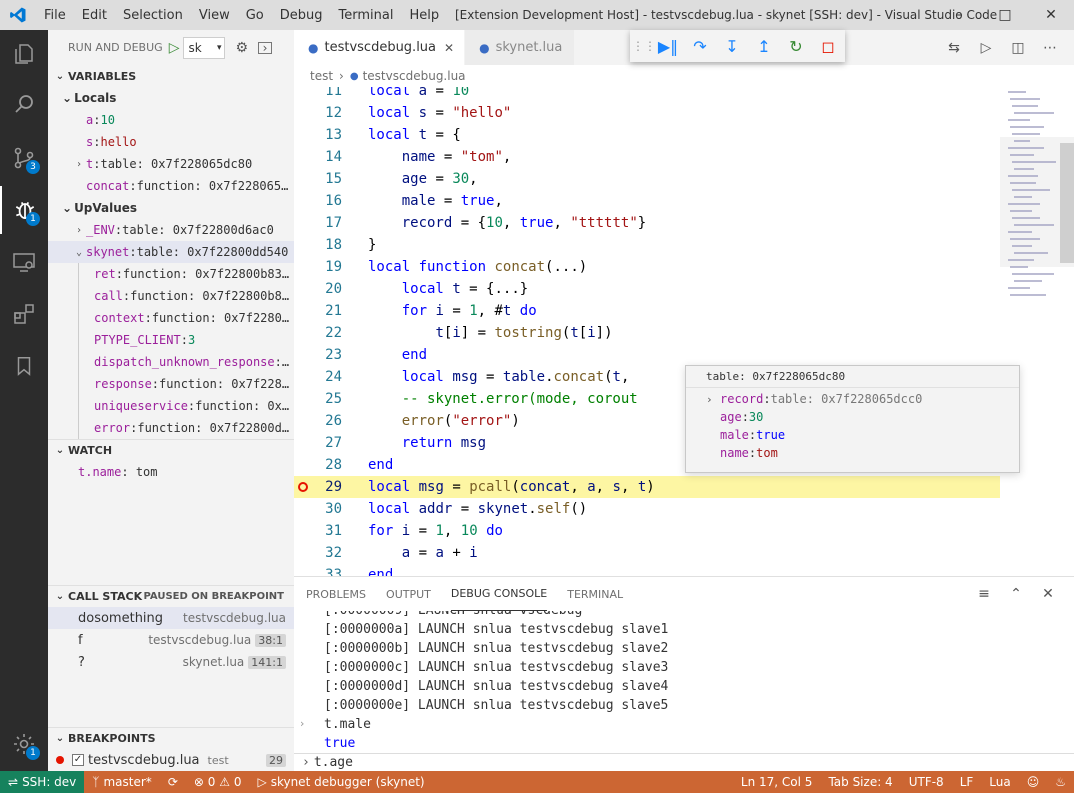  Describe the element at coordinates (24, 262) in the screenshot. I see `remote-explorer-icon` at that location.